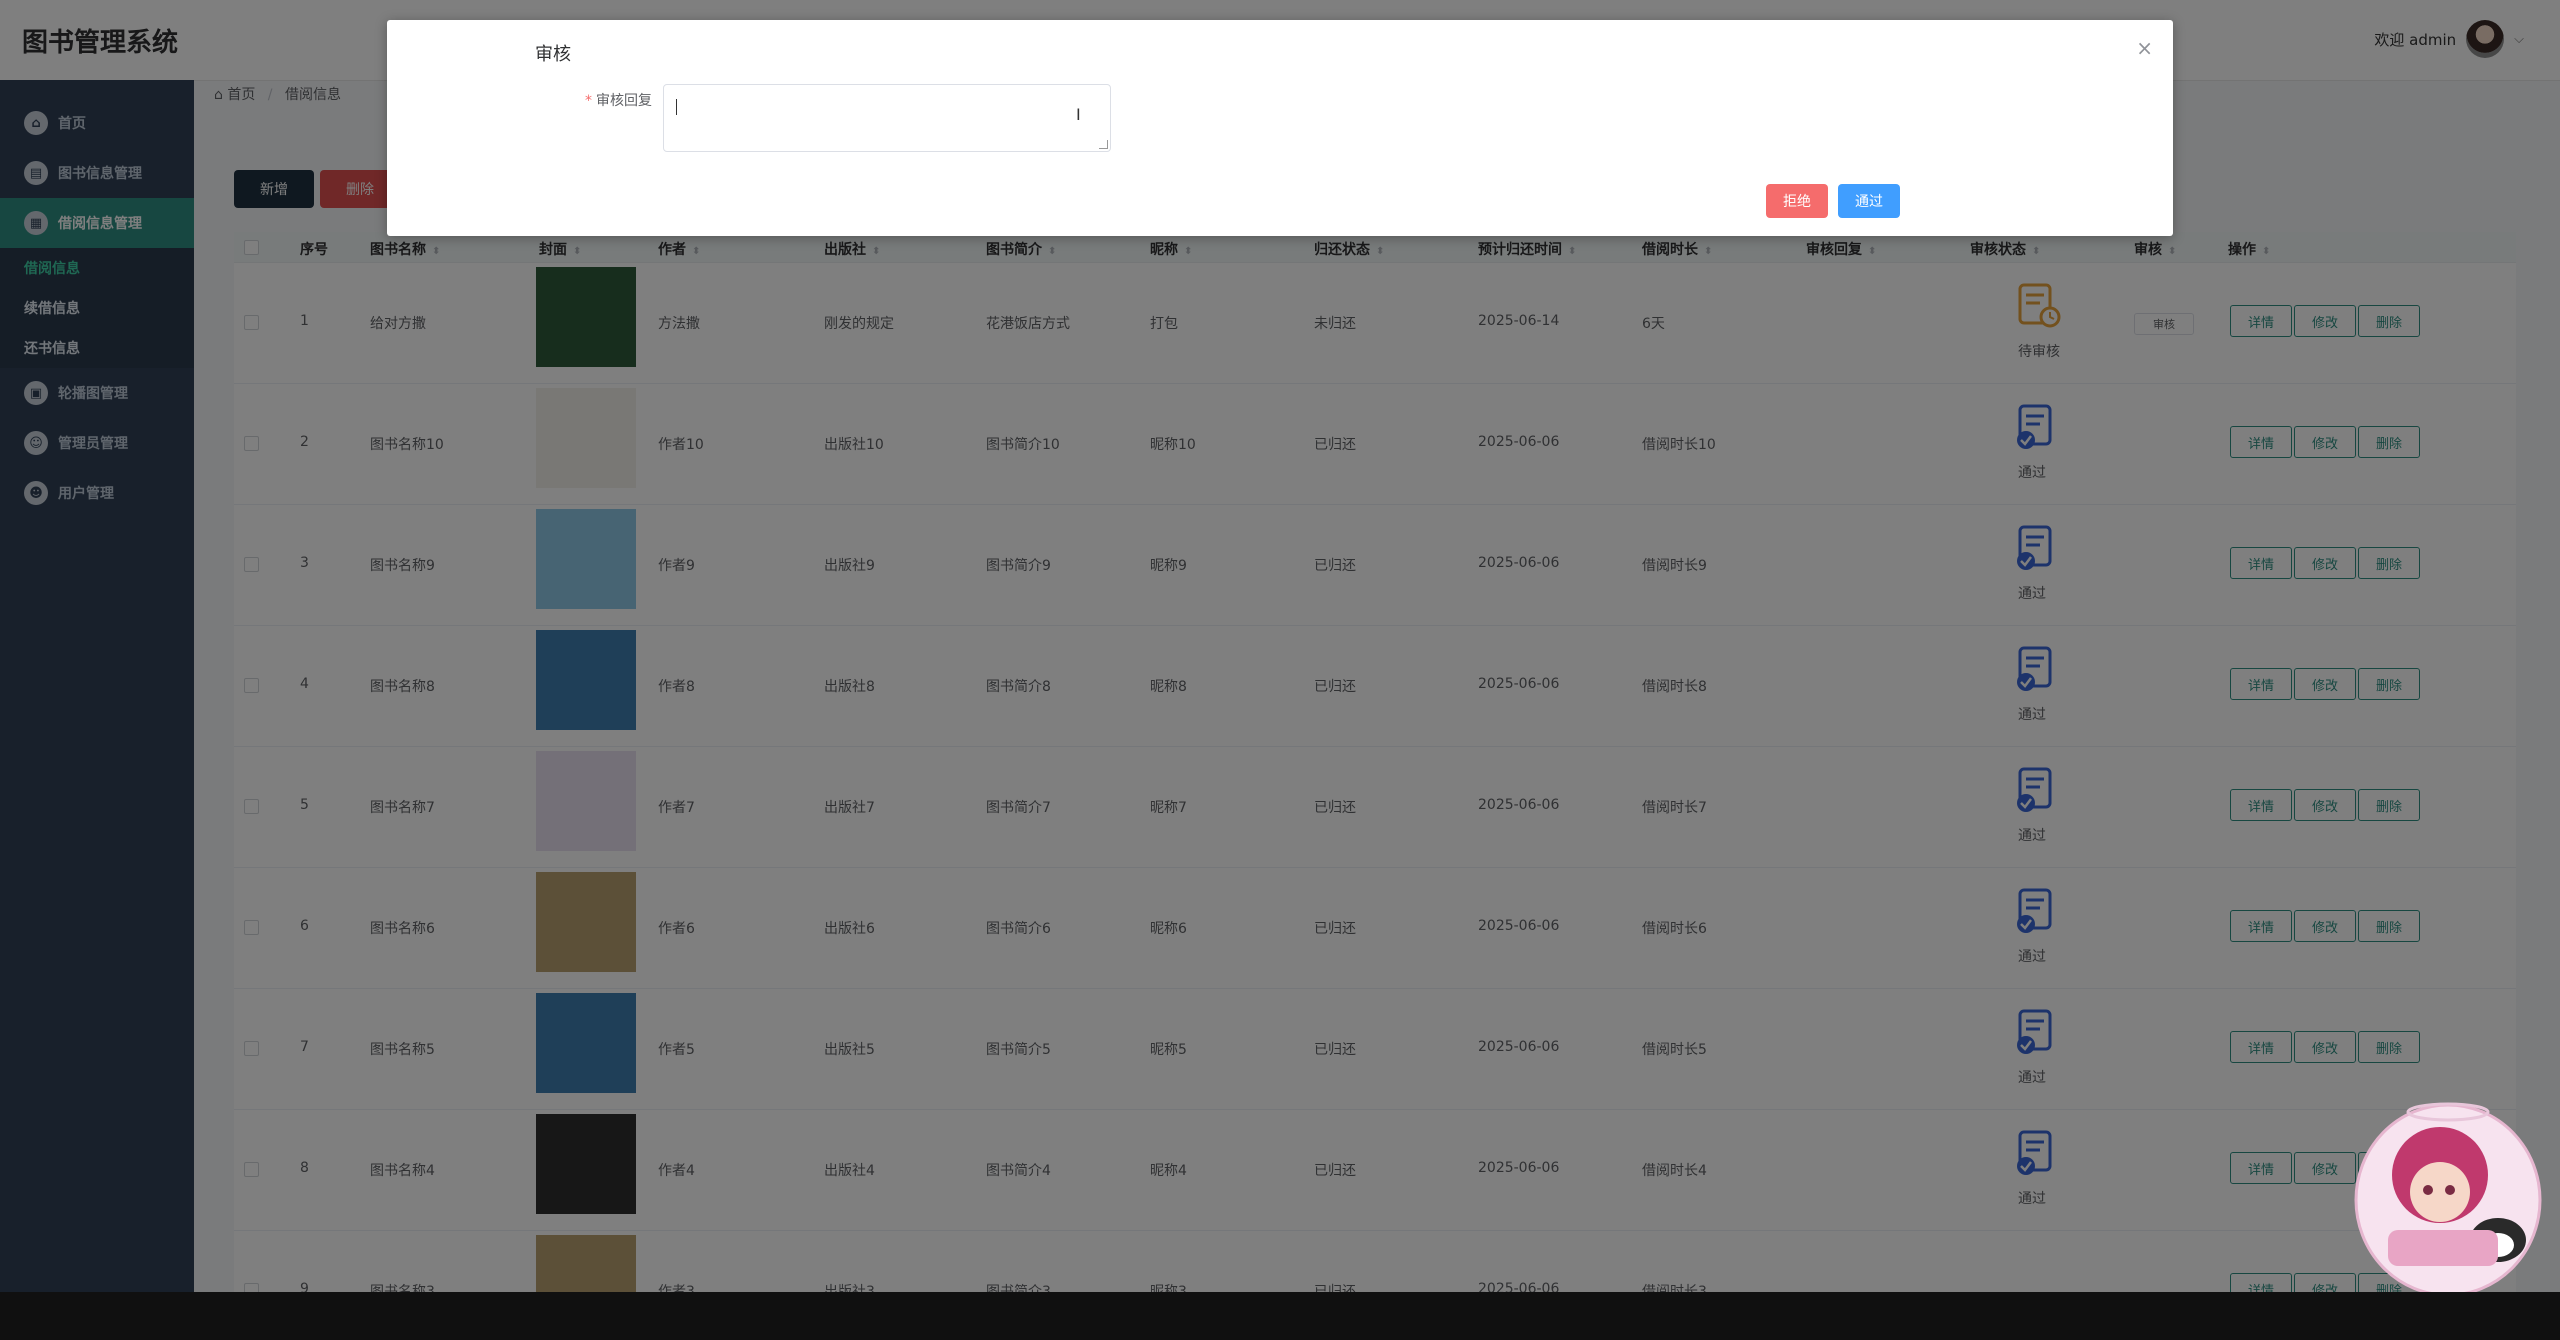 Image resolution: width=2560 pixels, height=1340 pixels. I want to click on pass-button: 通过, so click(1869, 201).